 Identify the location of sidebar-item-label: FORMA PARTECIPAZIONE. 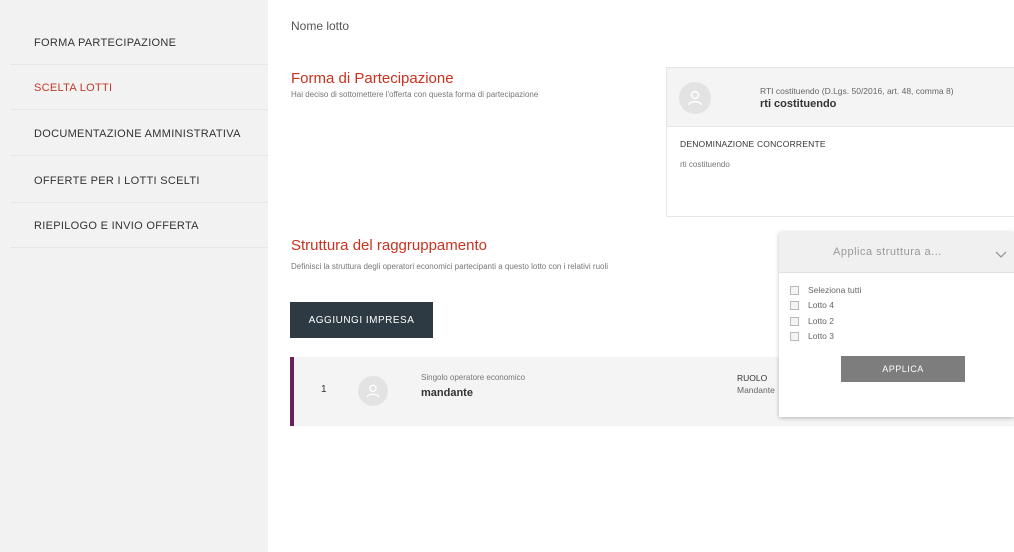
(105, 42).